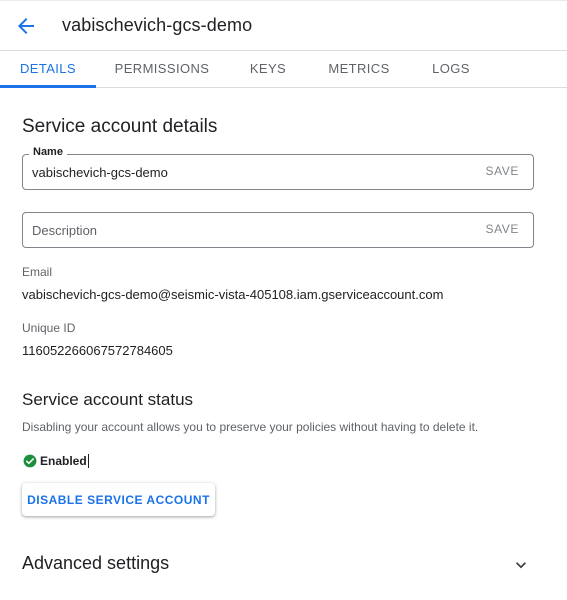 This screenshot has width=567, height=600. Describe the element at coordinates (359, 69) in the screenshot. I see `tab-metrics: METRICS` at that location.